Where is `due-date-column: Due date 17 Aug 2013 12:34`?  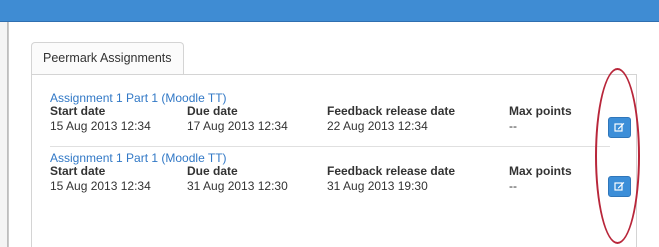 due-date-column: Due date 17 Aug 2013 12:34 is located at coordinates (237, 119).